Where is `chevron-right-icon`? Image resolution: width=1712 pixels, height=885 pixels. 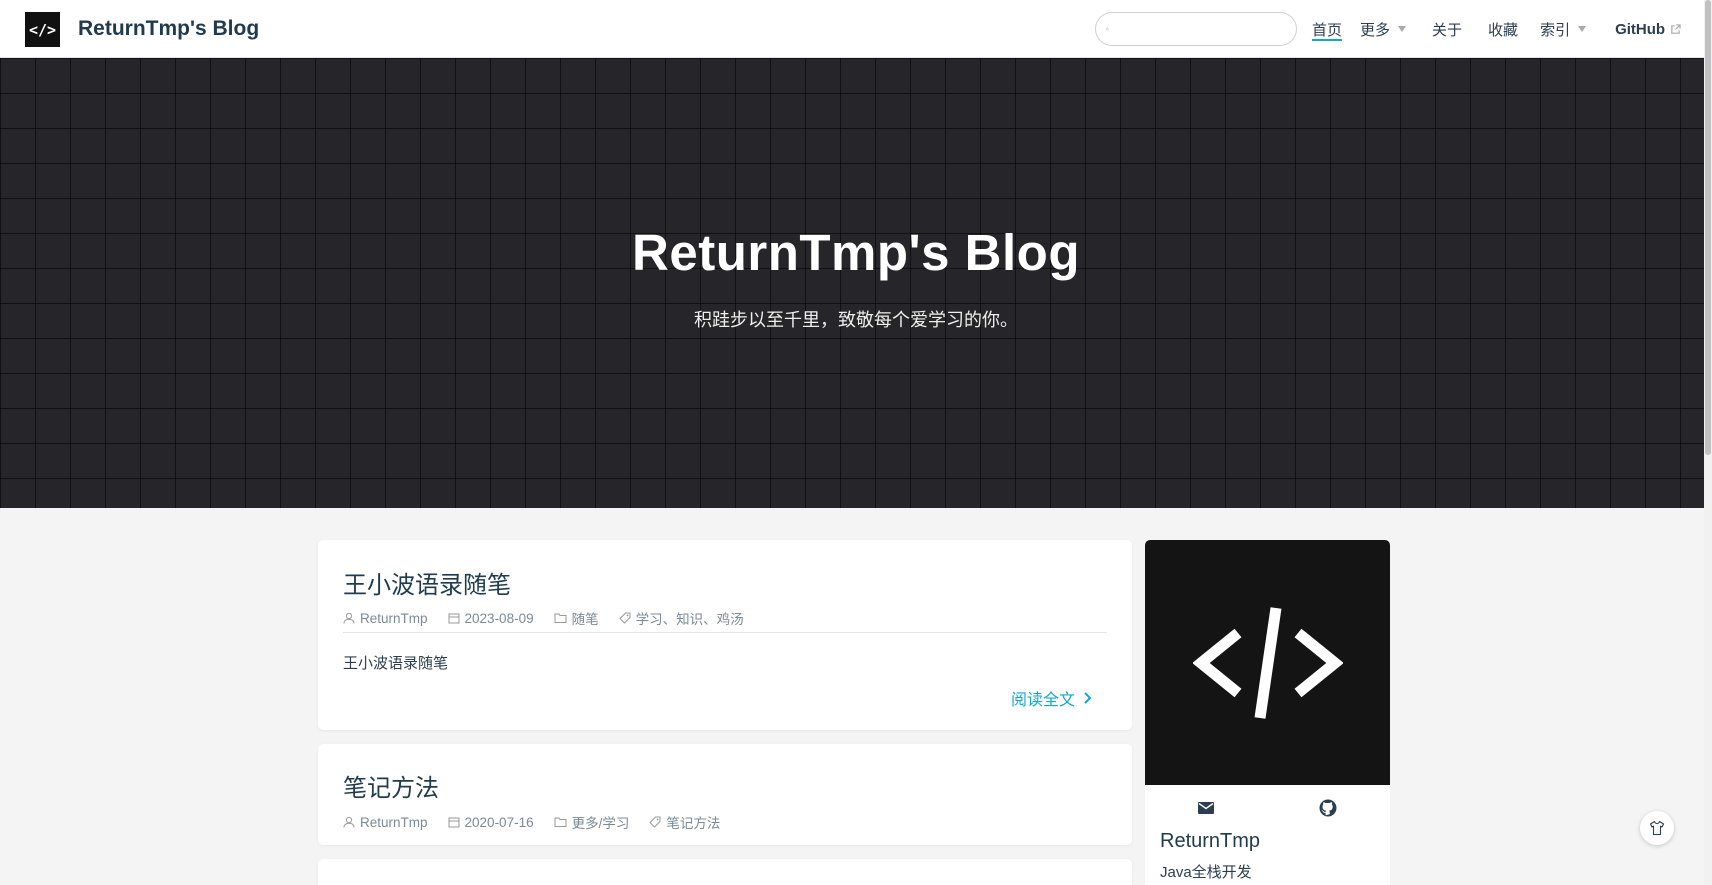 chevron-right-icon is located at coordinates (1088, 698).